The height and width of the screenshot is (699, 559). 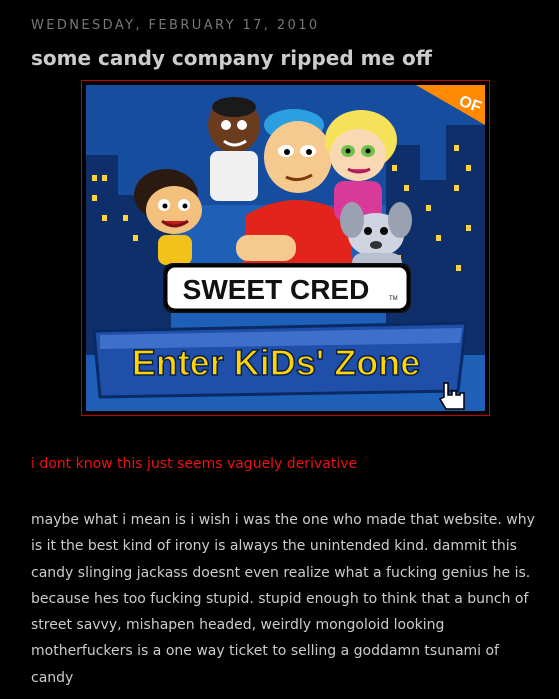 I want to click on logo-text: SWEET CRED, so click(x=276, y=289).